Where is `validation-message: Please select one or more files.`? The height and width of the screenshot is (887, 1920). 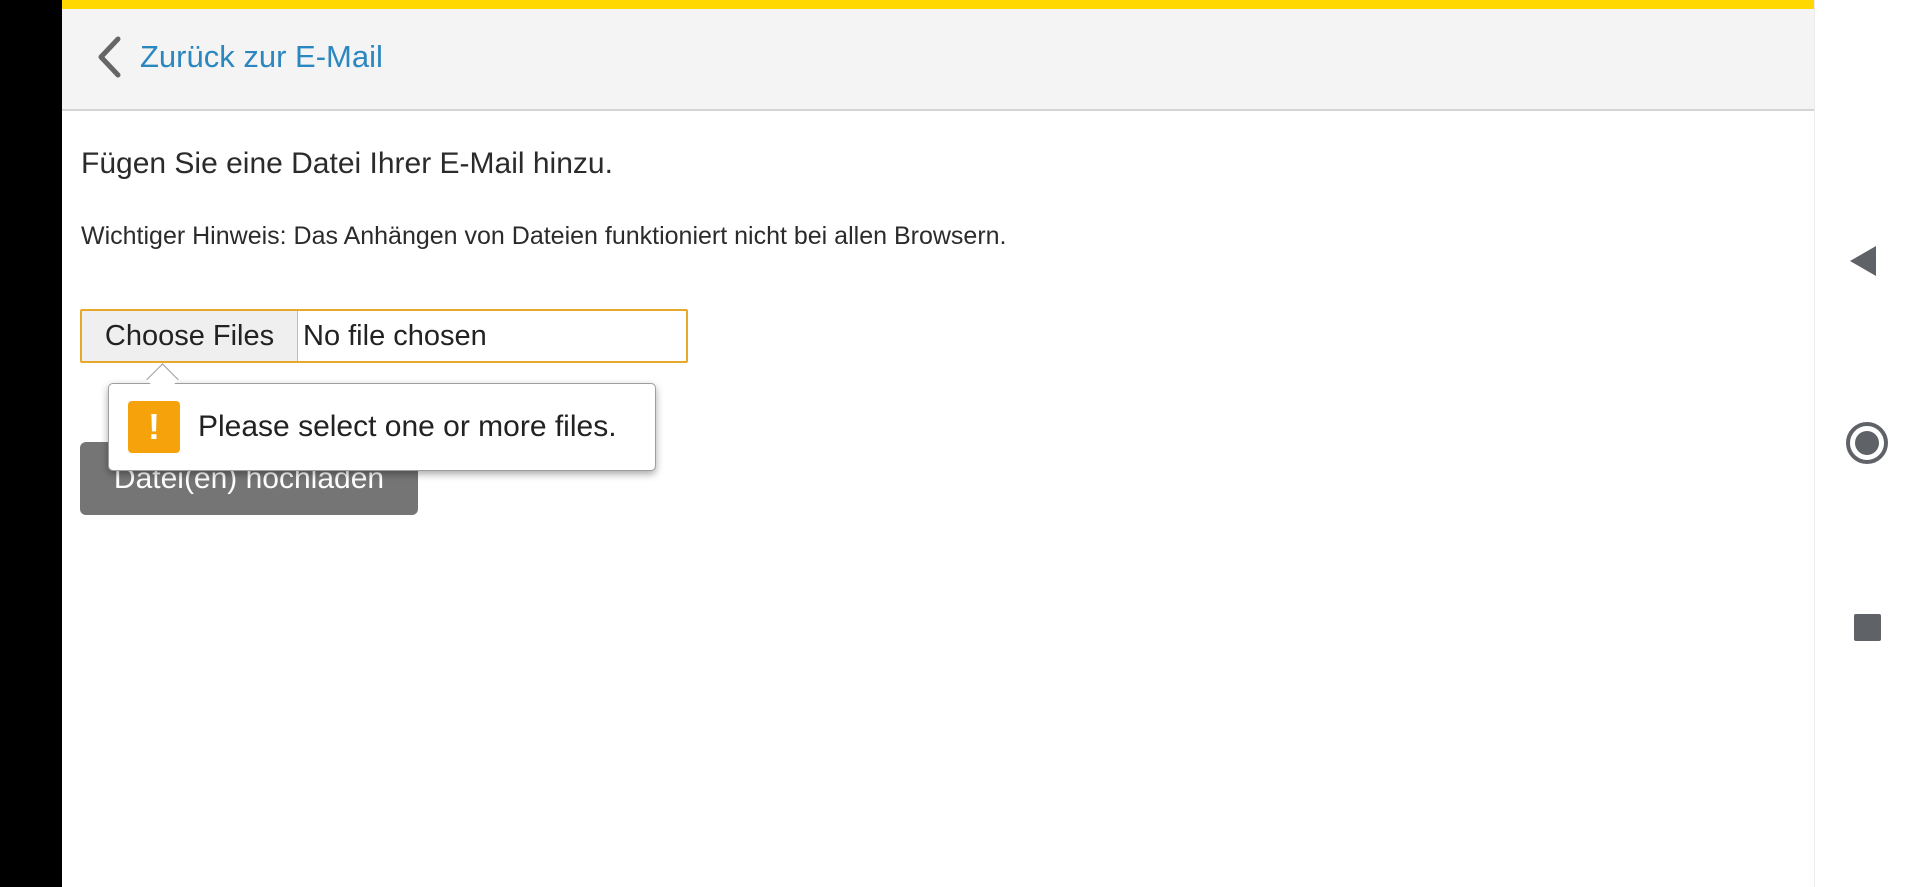
validation-message: Please select one or more files. is located at coordinates (407, 426).